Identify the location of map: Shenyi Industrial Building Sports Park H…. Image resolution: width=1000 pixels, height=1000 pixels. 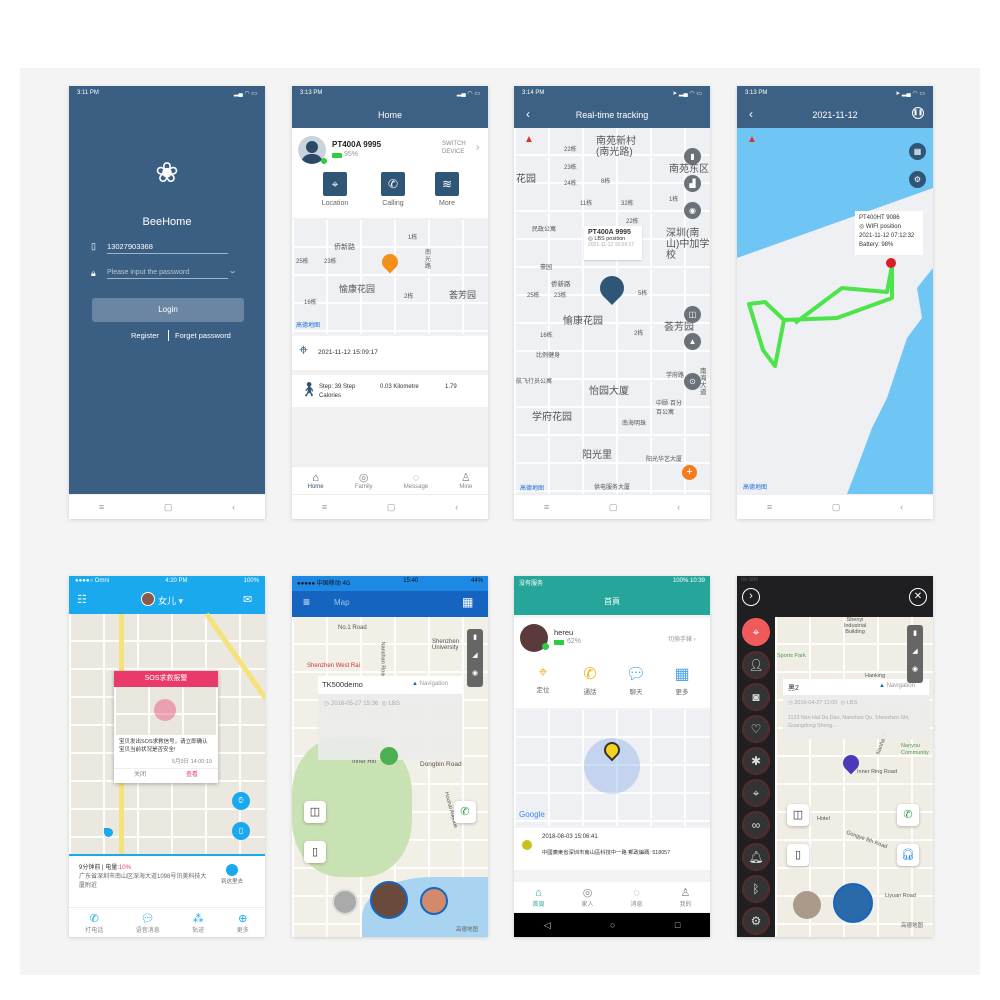
(854, 777).